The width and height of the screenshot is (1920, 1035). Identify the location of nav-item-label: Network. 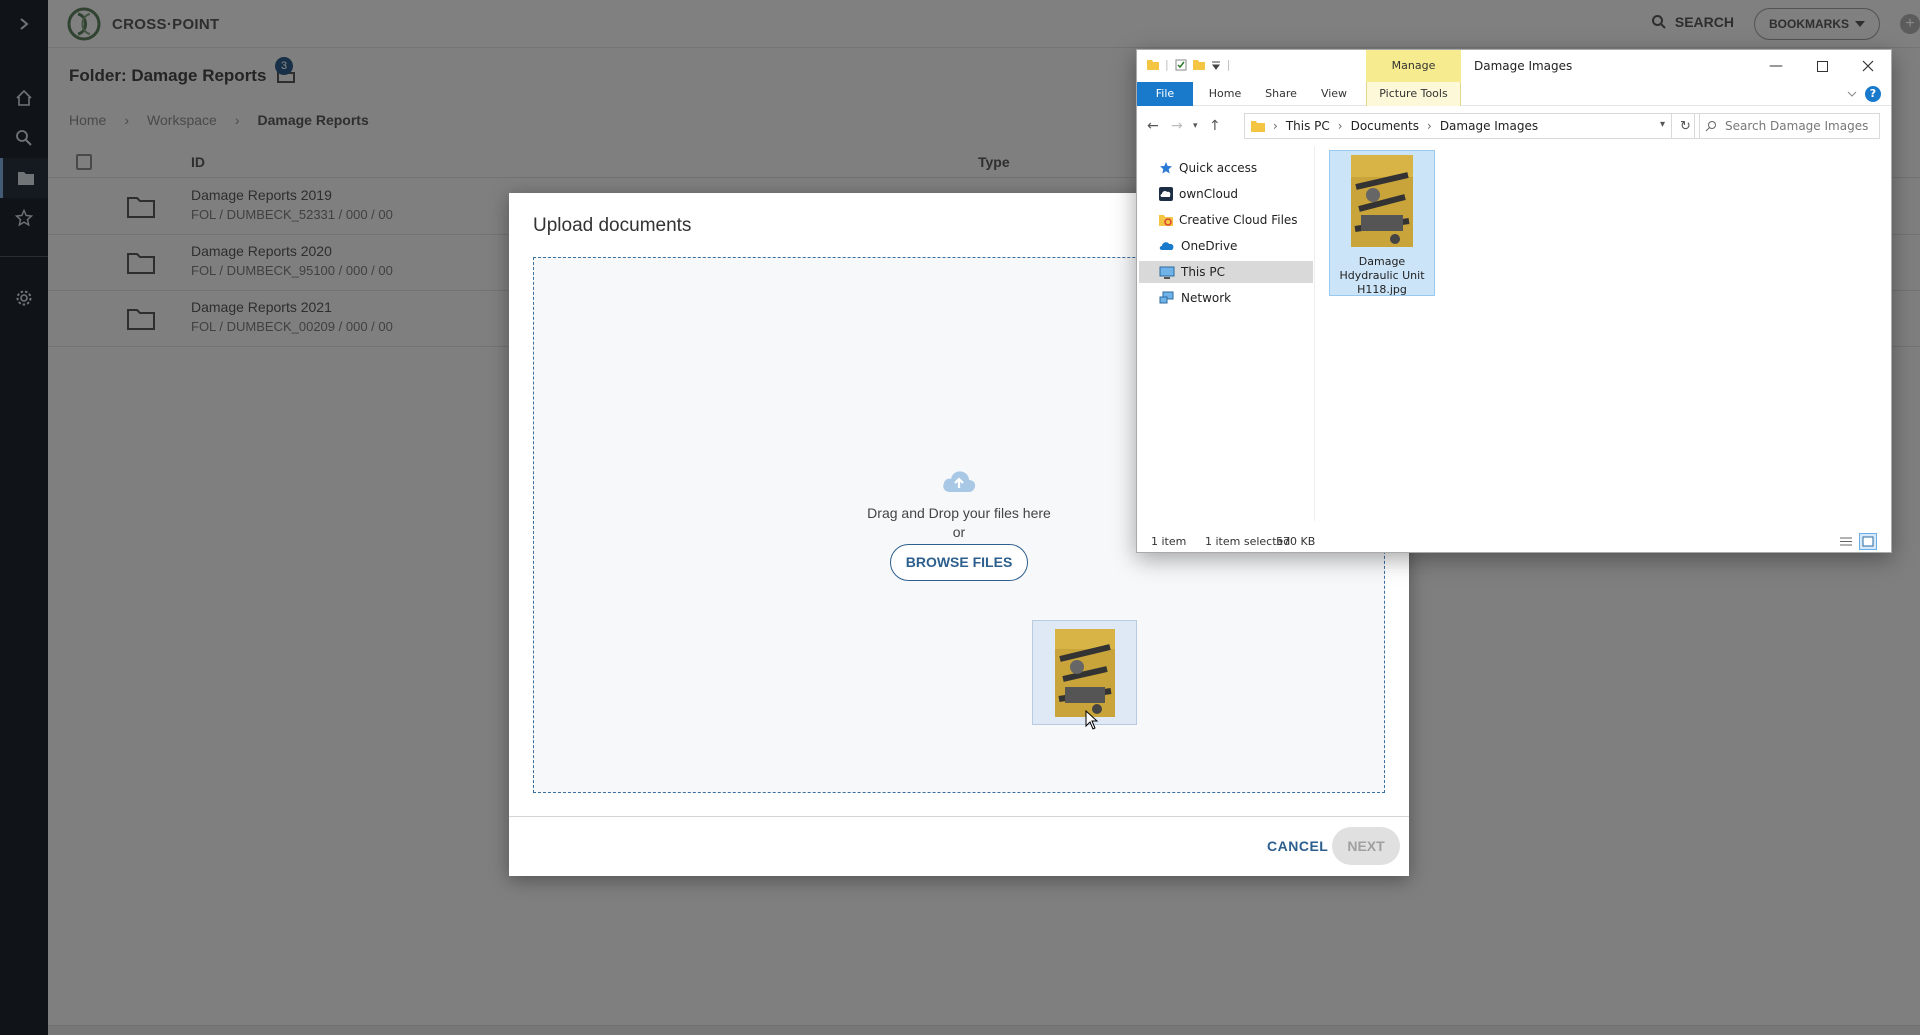
(1206, 298).